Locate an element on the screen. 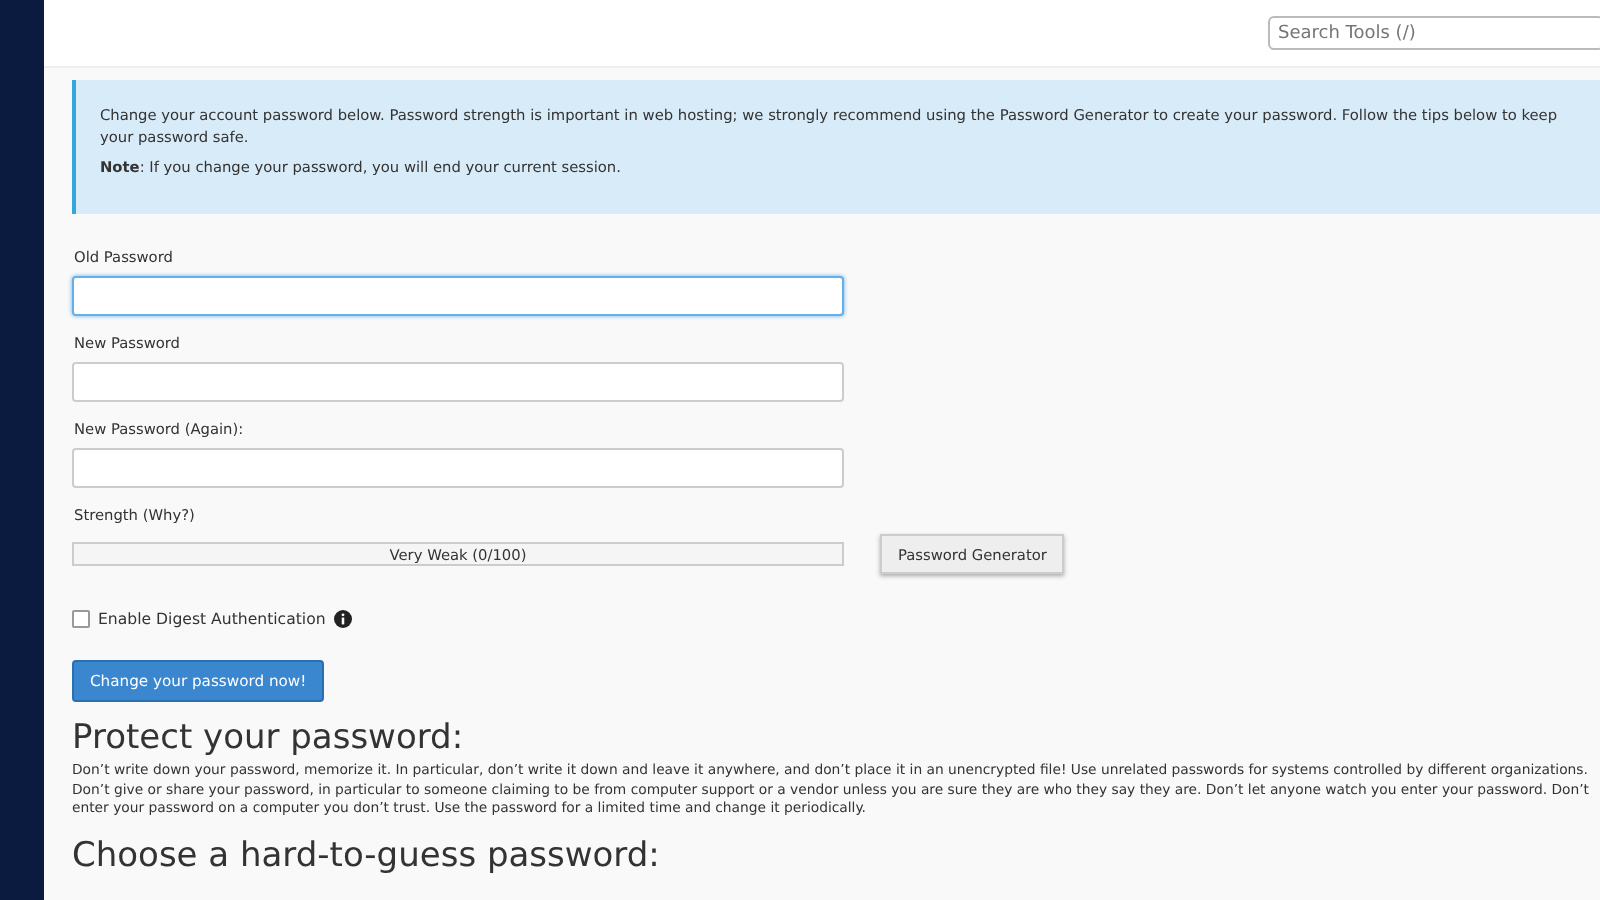 This screenshot has width=1600, height=900. checkbox is located at coordinates (81, 619).